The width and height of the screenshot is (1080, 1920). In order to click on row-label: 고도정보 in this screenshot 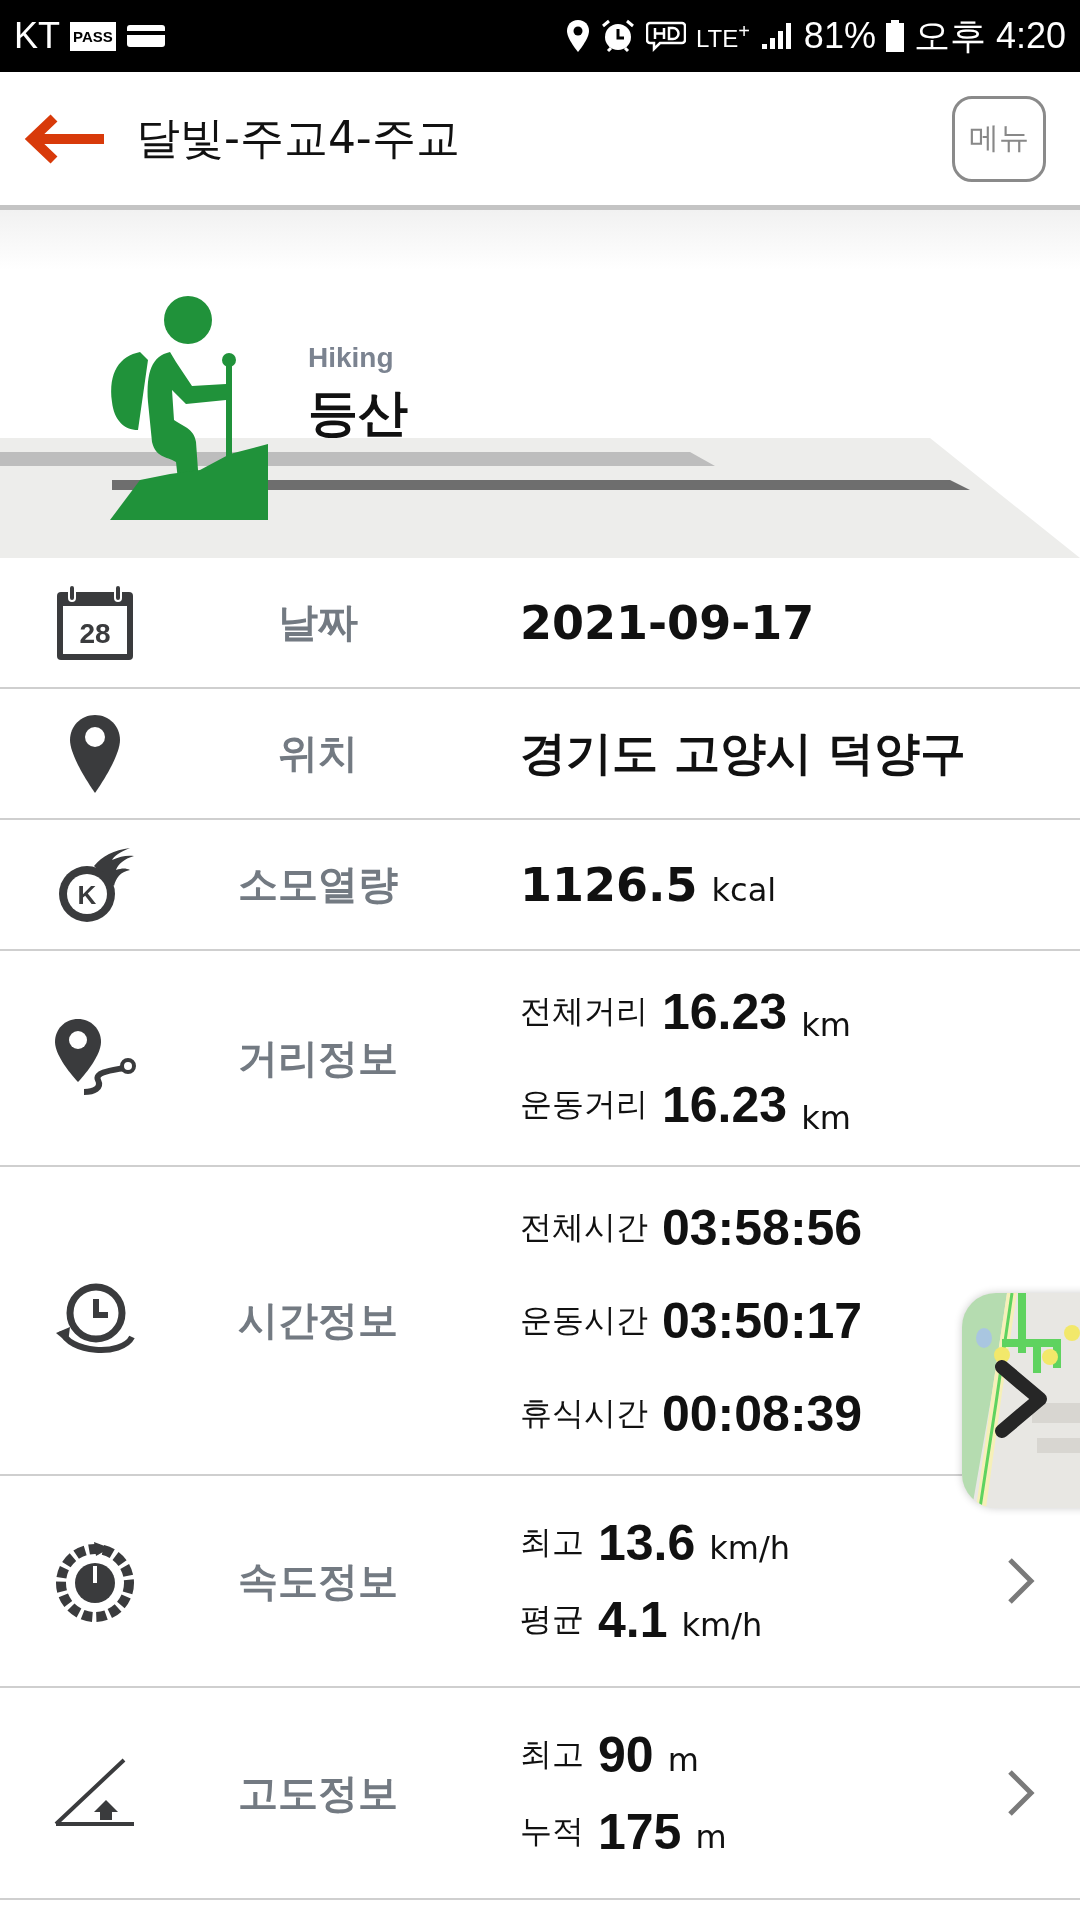, I will do `click(317, 1793)`.